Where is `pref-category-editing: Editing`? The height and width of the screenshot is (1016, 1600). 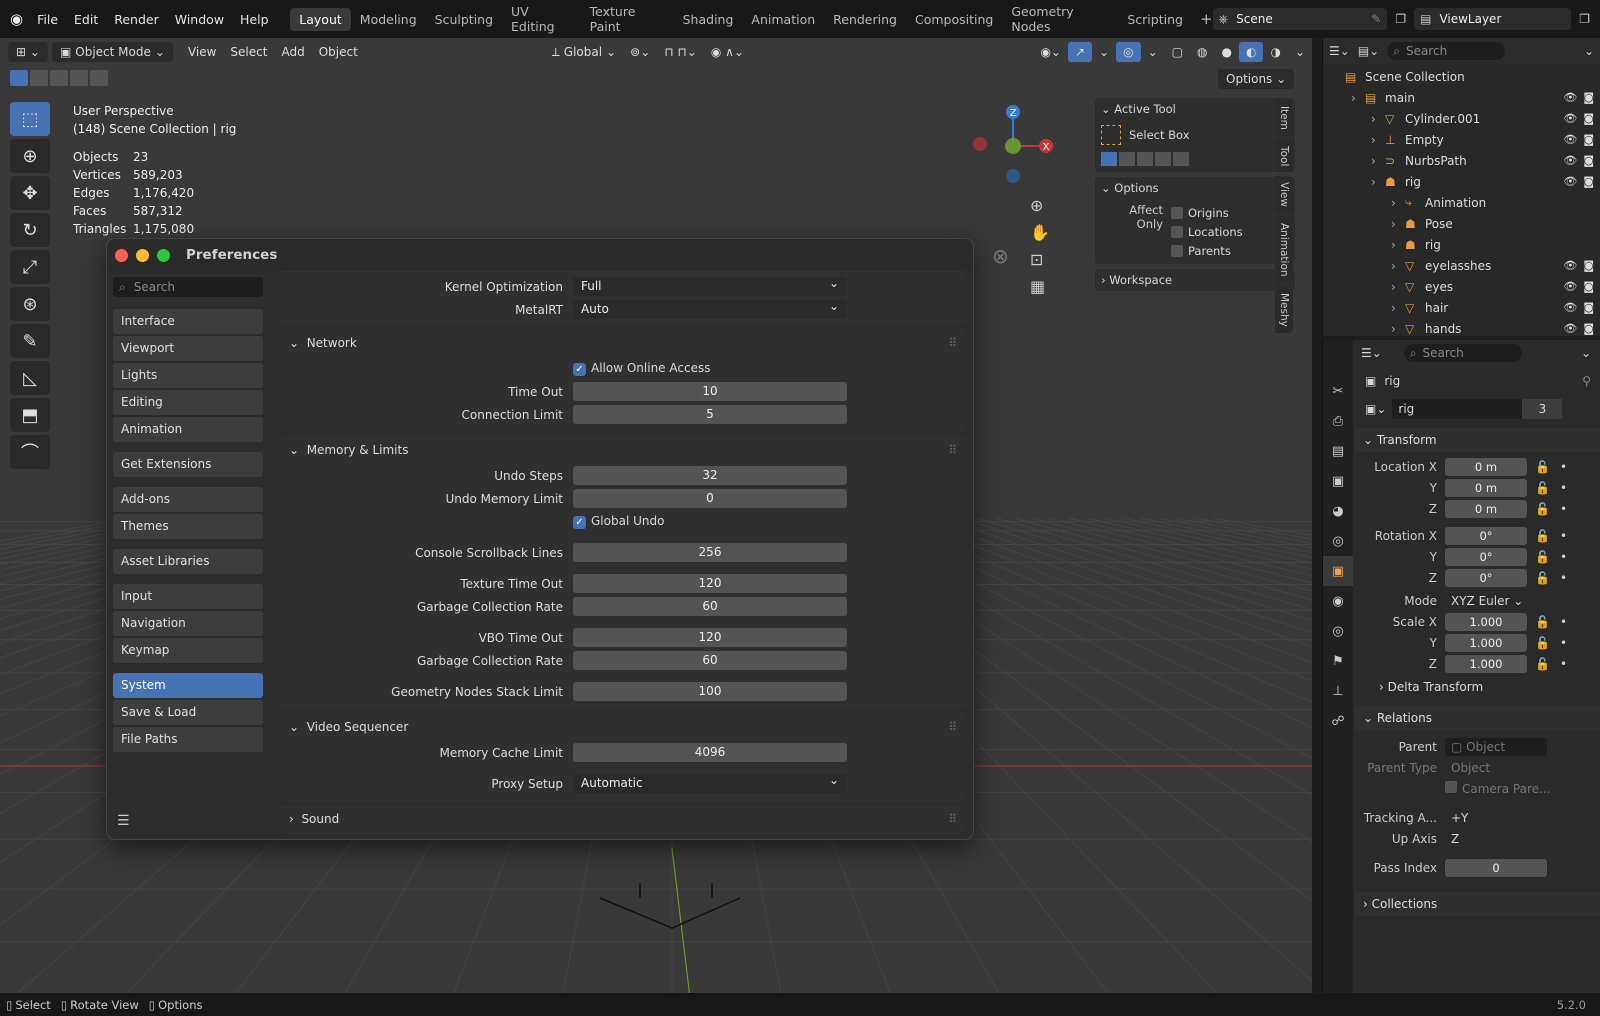
pref-category-editing: Editing is located at coordinates (188, 402).